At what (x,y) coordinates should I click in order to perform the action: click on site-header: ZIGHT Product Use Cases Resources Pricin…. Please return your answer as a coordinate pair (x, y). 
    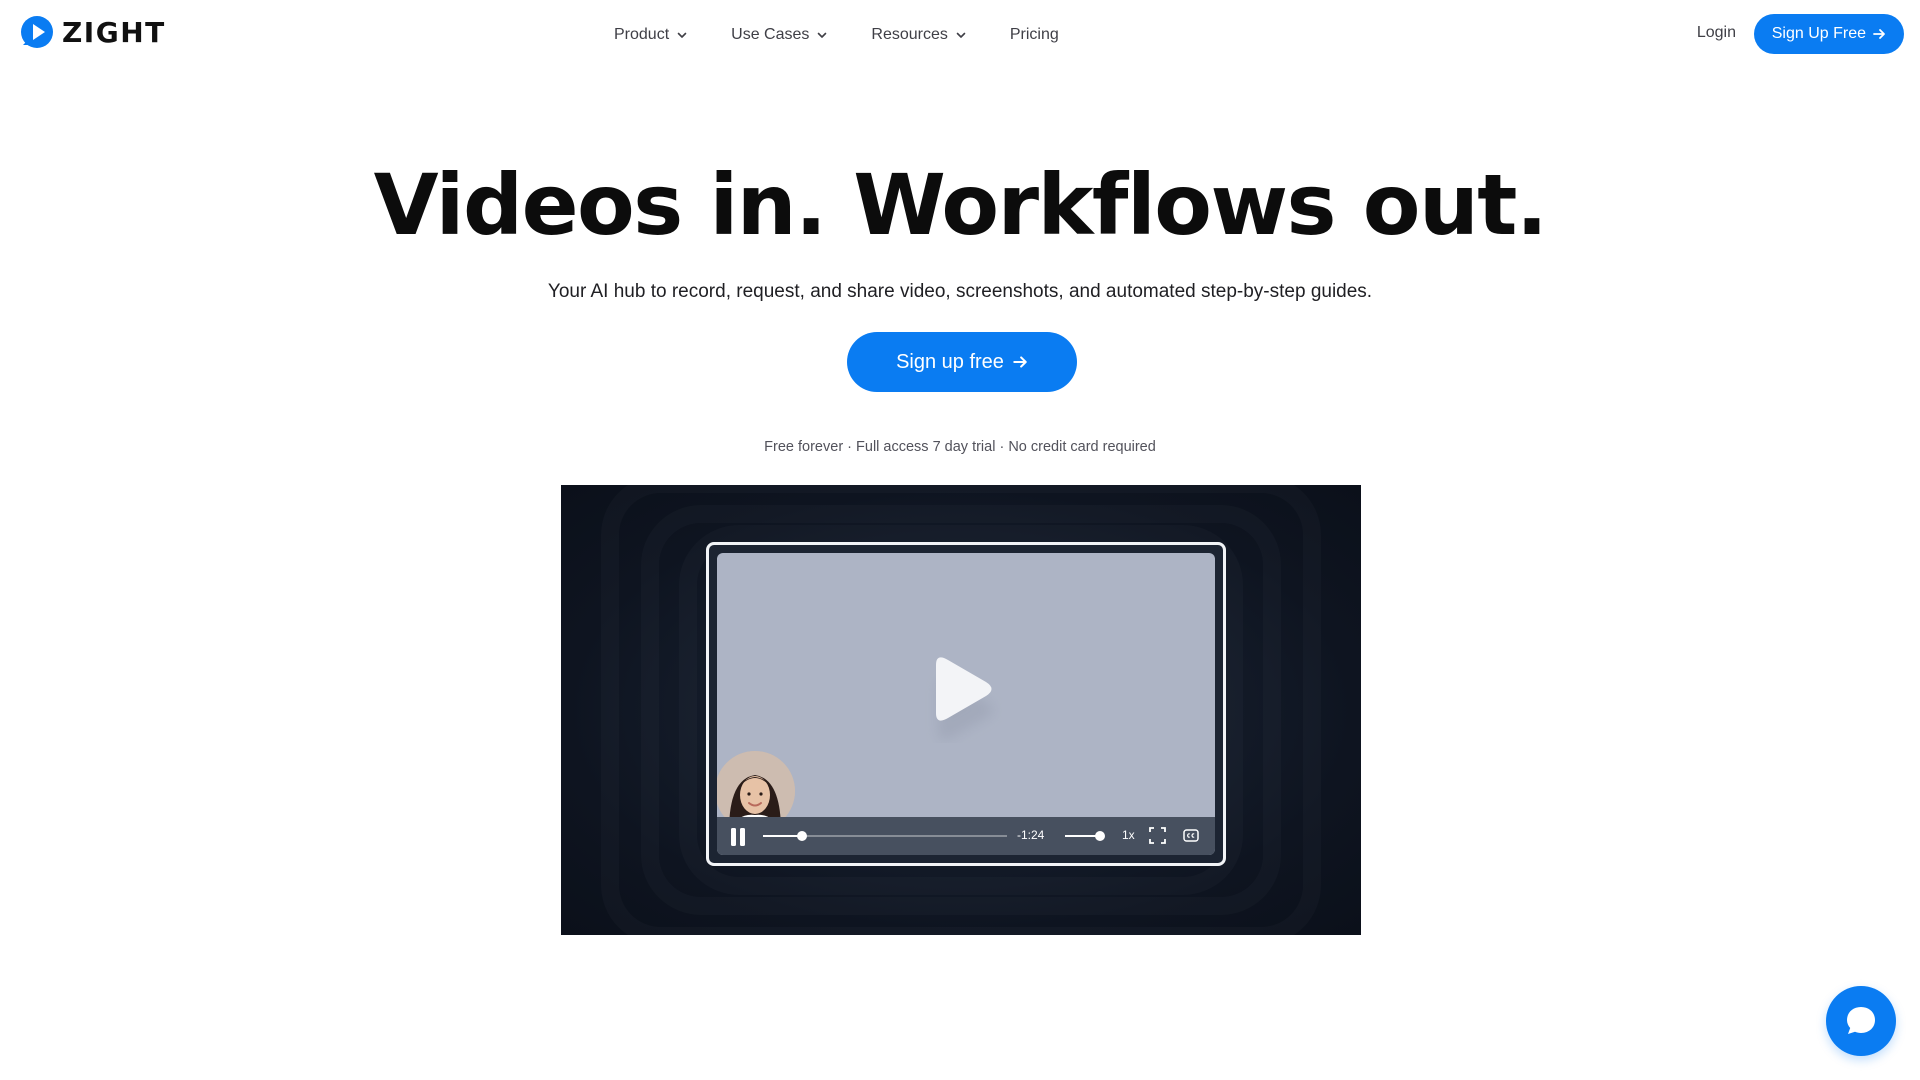
    Looking at the image, I should click on (960, 35).